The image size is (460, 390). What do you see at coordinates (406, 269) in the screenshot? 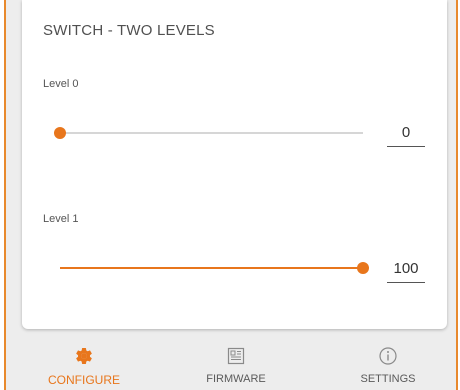
I see `level-1-value-input: 100` at bounding box center [406, 269].